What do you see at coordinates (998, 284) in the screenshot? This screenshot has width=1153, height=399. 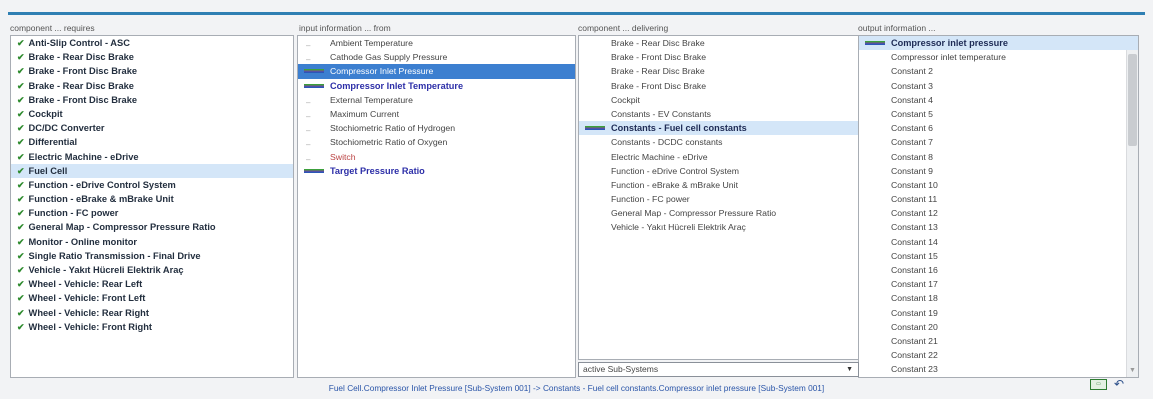 I see `output-item: Constant 17` at bounding box center [998, 284].